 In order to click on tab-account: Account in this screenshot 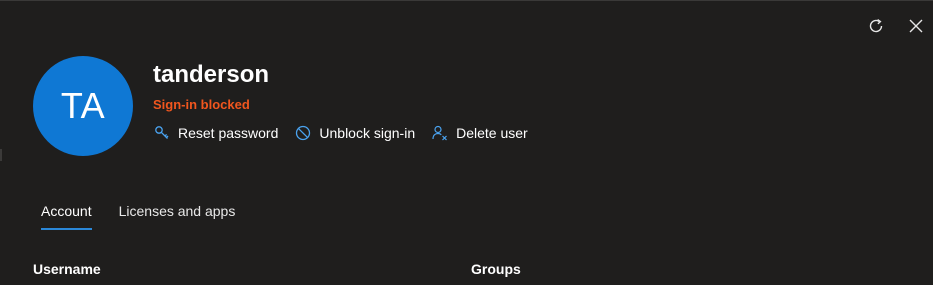, I will do `click(66, 216)`.